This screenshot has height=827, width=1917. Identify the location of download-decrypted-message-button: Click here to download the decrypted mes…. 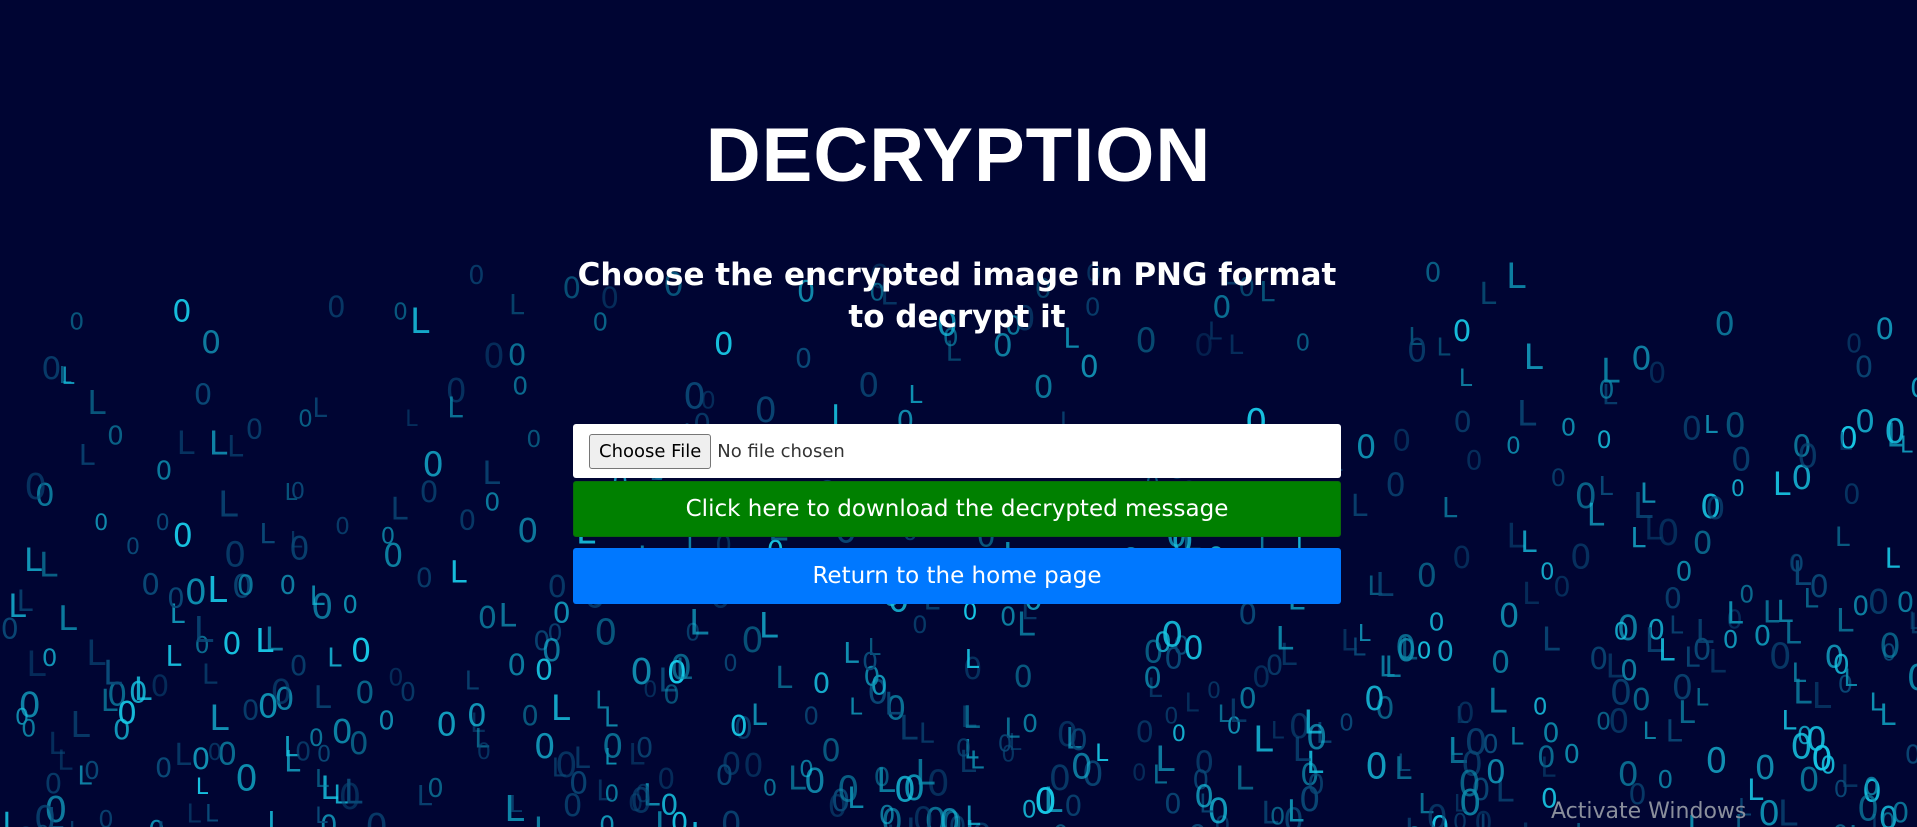
(957, 509).